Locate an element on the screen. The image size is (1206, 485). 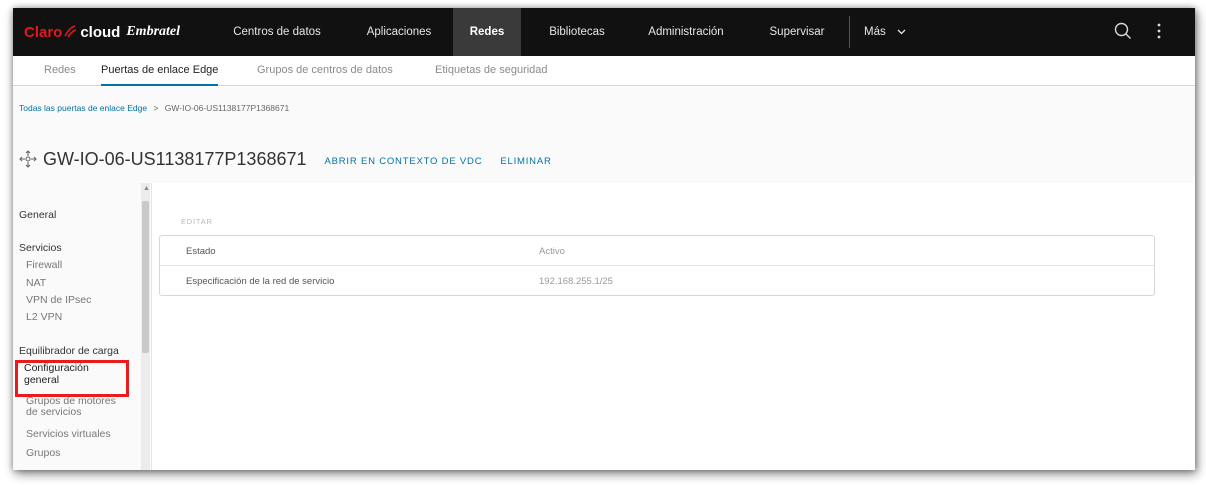
nav-mas-label: Más is located at coordinates (875, 32).